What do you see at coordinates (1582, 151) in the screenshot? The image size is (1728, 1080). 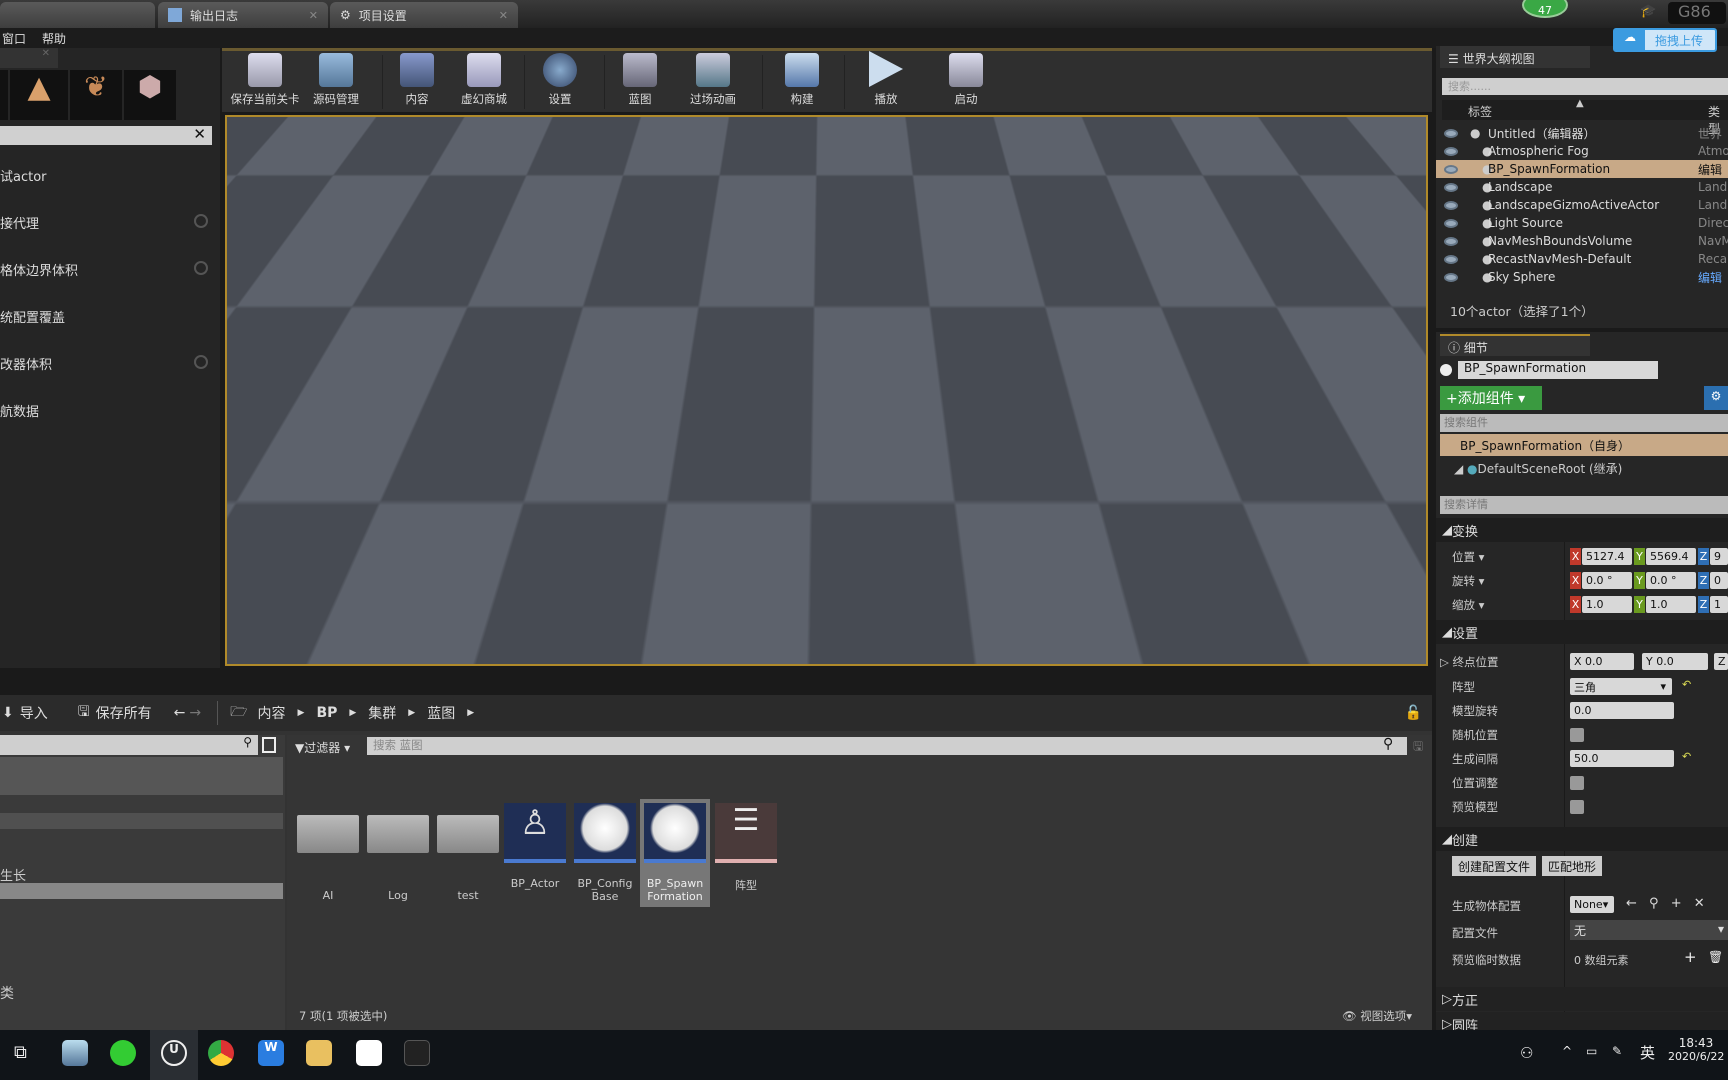 I see `outliner-row: ● Atmospheric Fog Atmo` at bounding box center [1582, 151].